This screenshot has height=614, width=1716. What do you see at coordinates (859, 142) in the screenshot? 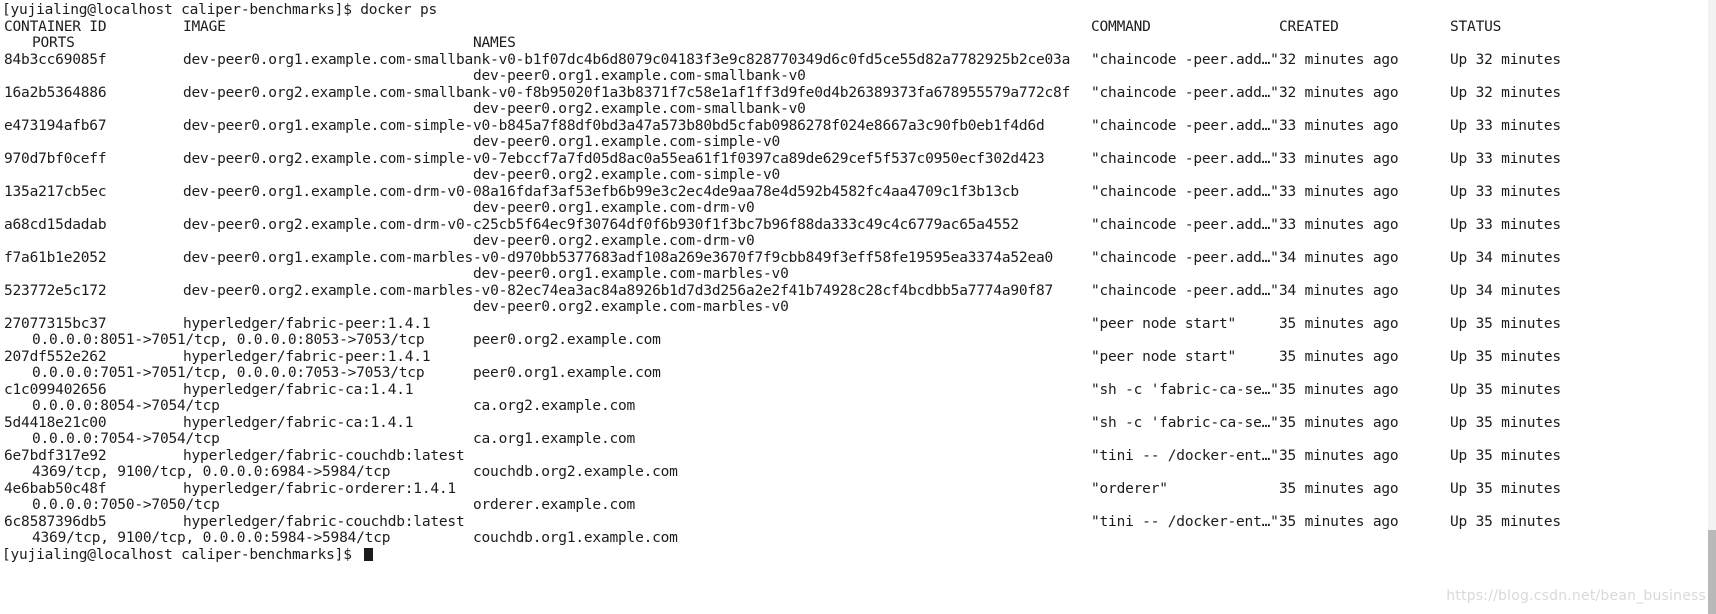
I see `table-row-continuation: dev-peer0.org1.example.com-simple-v0` at bounding box center [859, 142].